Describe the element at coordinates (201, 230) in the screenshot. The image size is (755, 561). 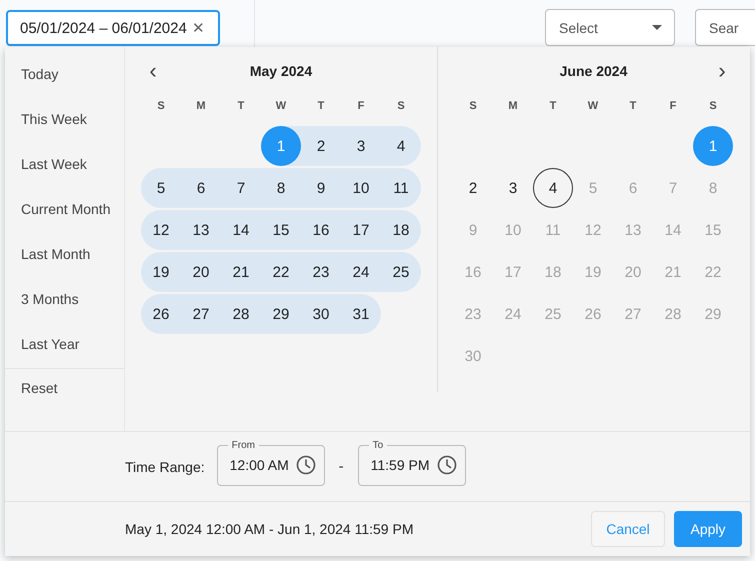
I see `day-button: 13` at that location.